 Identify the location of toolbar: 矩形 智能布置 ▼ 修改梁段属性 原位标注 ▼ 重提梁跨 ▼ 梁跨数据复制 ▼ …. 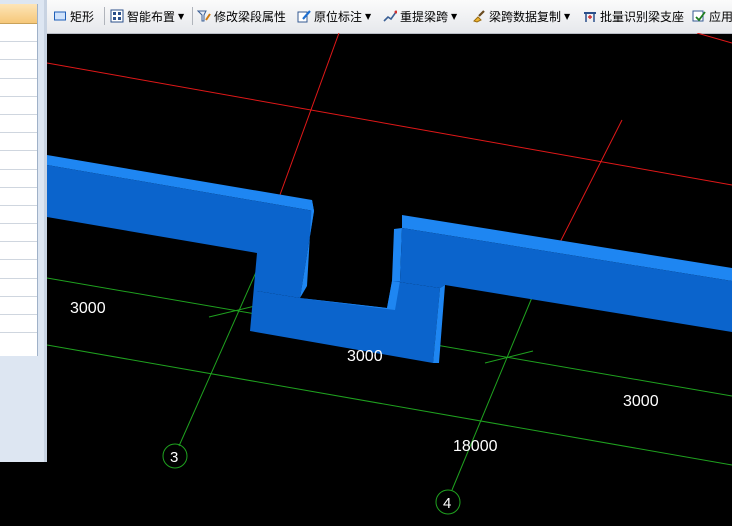
(389, 17).